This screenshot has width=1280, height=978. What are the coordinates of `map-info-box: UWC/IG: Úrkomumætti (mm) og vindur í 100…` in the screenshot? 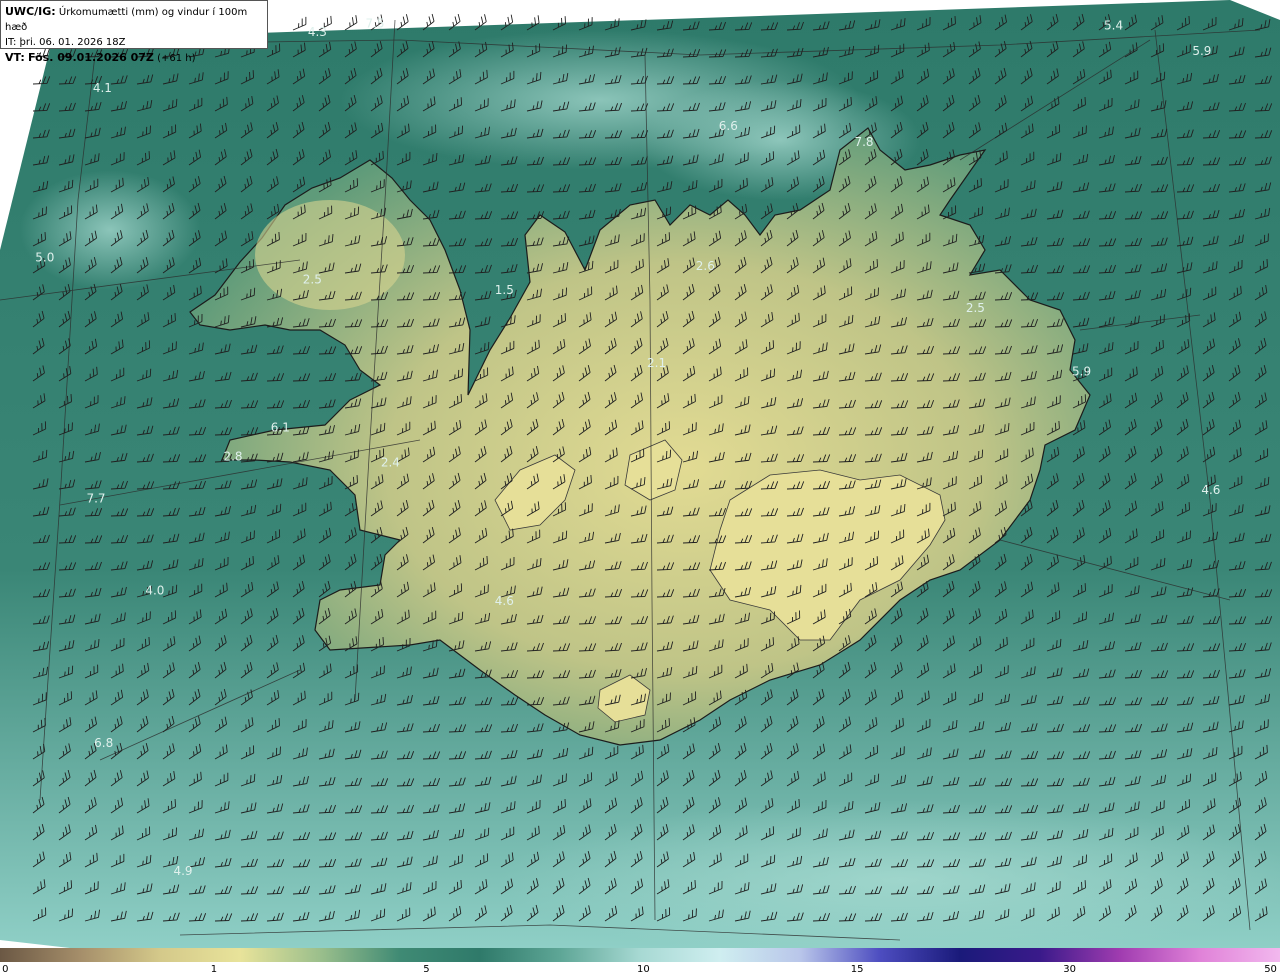 It's located at (134, 32).